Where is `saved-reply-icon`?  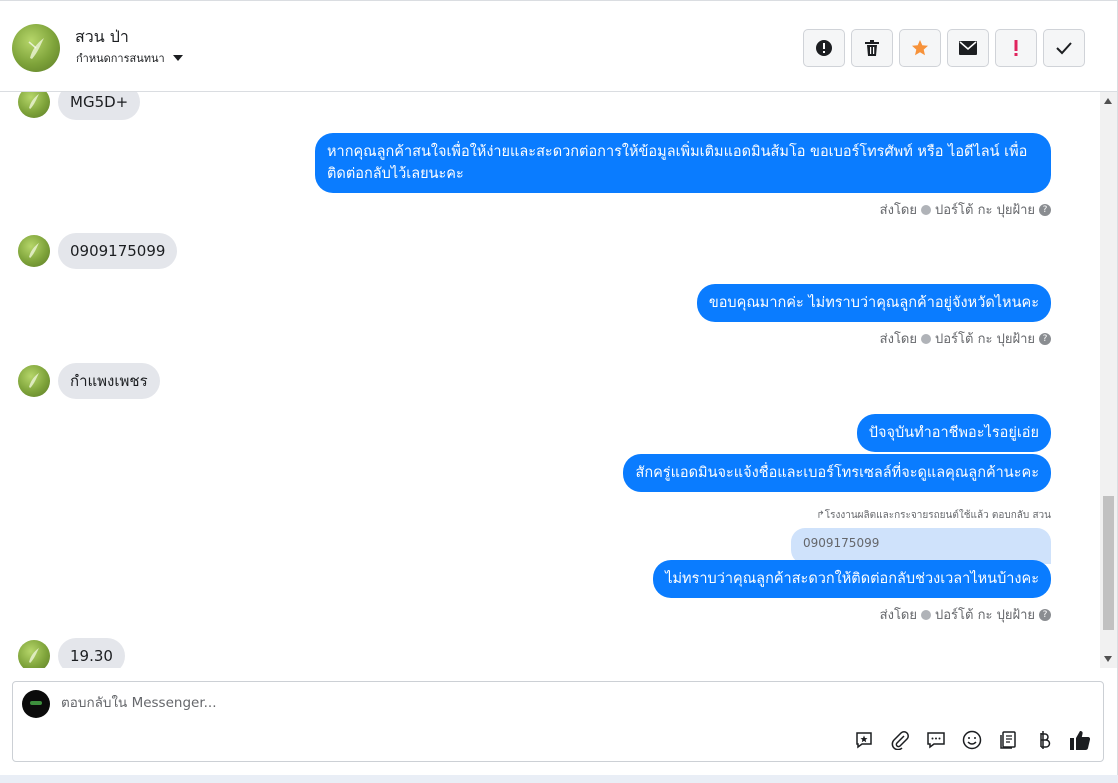
saved-reply-icon is located at coordinates (864, 740).